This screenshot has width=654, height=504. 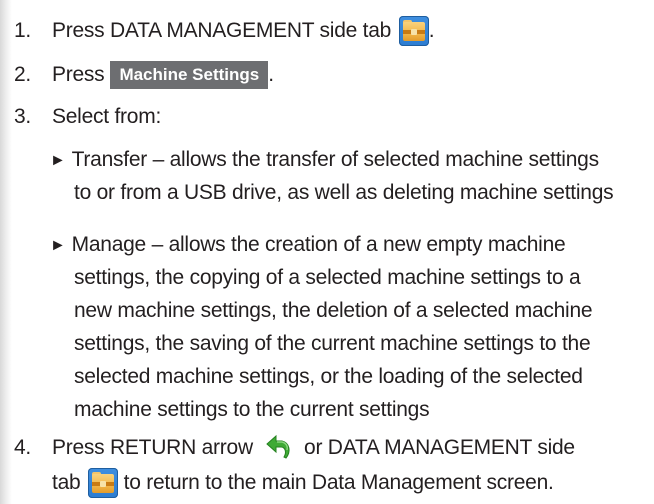 I want to click on option-manage-line-6: machine settings to the current settings, so click(x=252, y=410).